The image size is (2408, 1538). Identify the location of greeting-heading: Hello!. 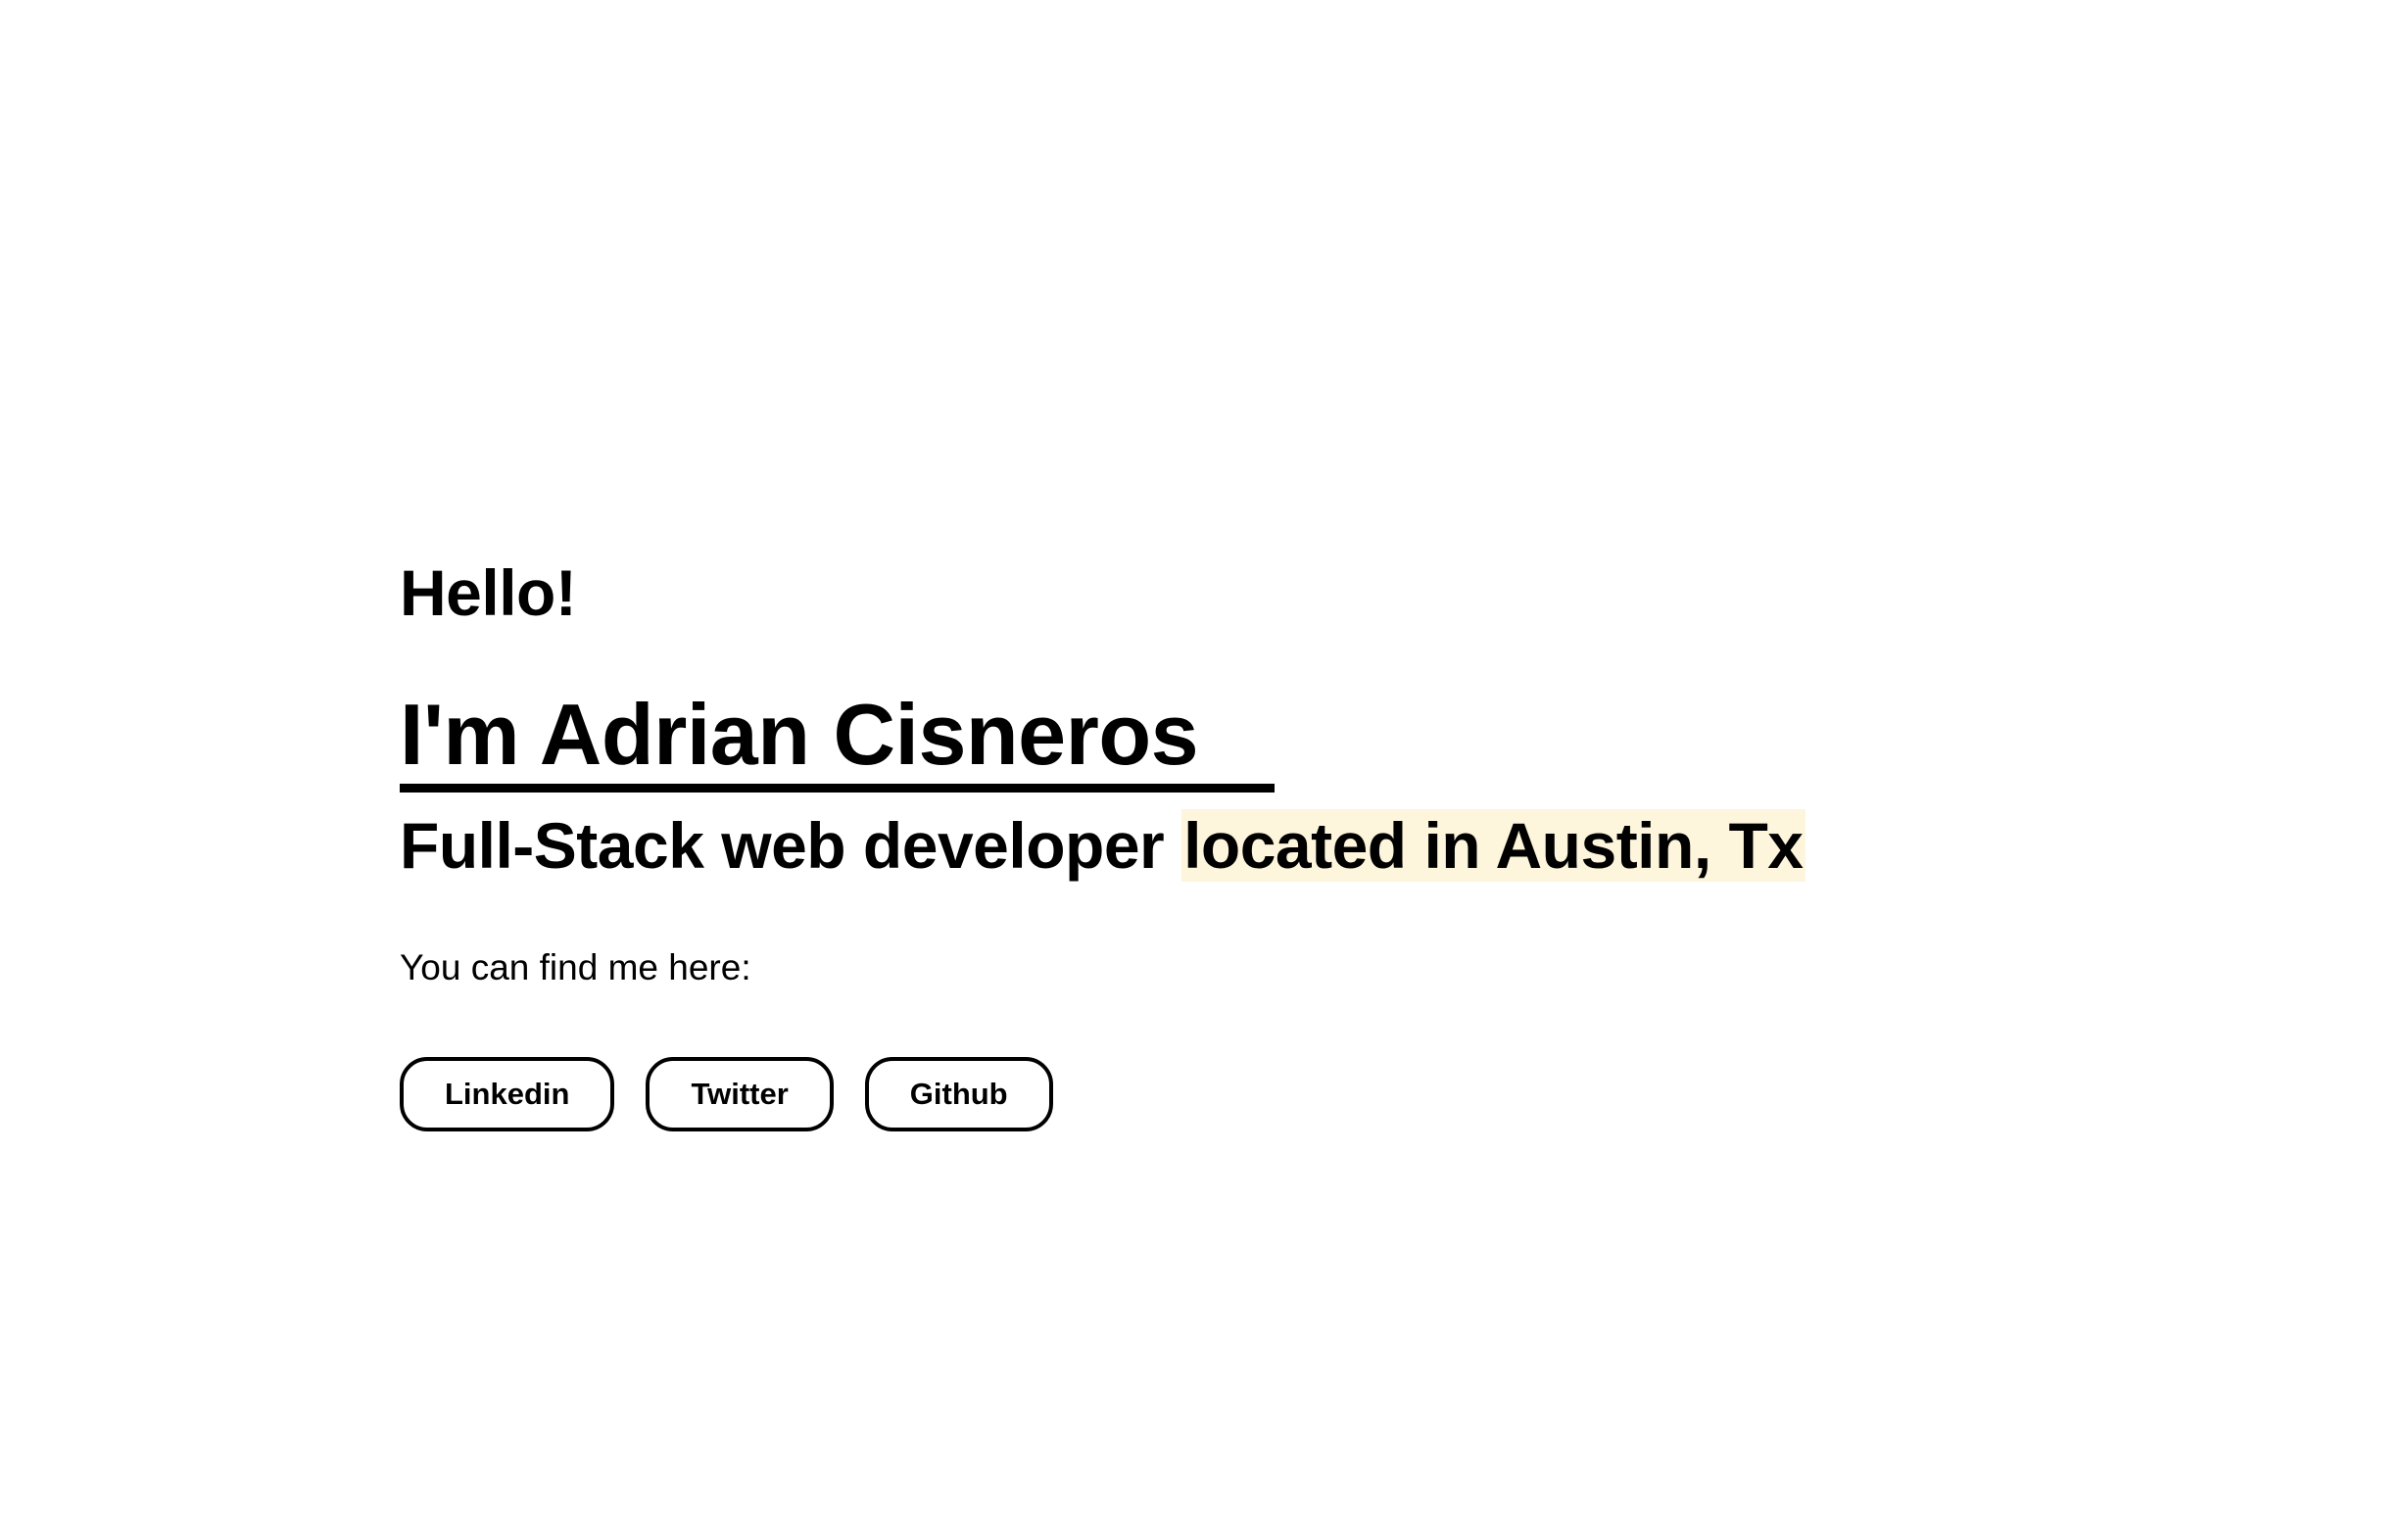
(488, 593).